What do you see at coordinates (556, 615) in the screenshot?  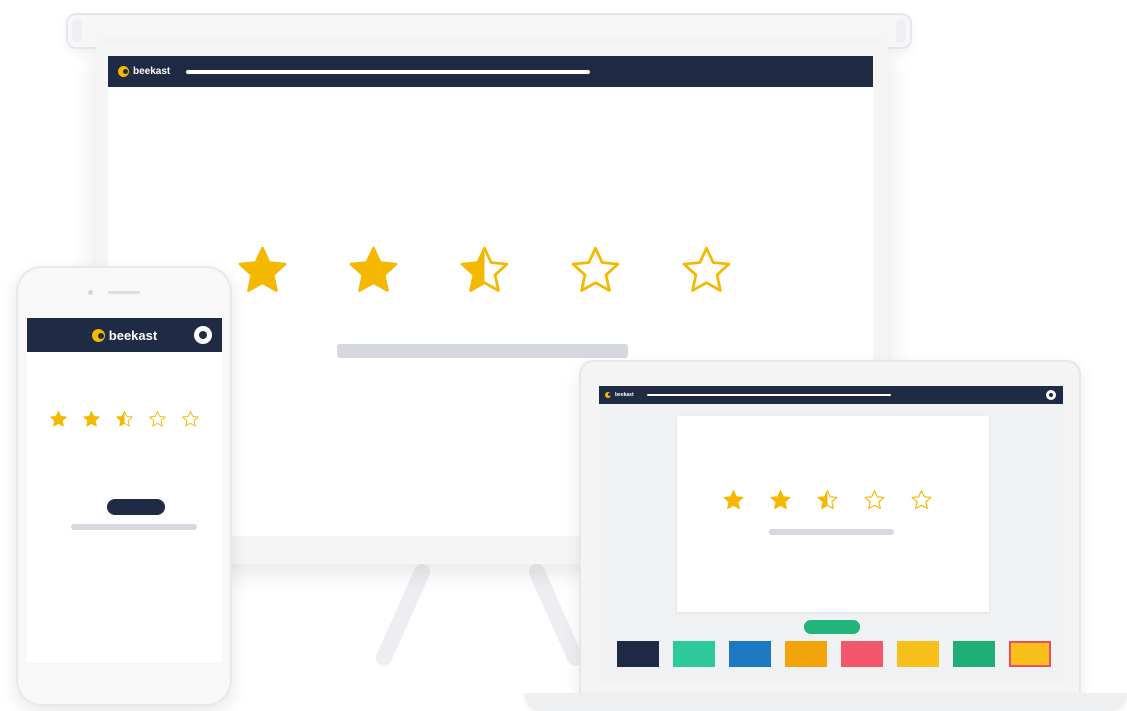 I see `projector-leg-right` at bounding box center [556, 615].